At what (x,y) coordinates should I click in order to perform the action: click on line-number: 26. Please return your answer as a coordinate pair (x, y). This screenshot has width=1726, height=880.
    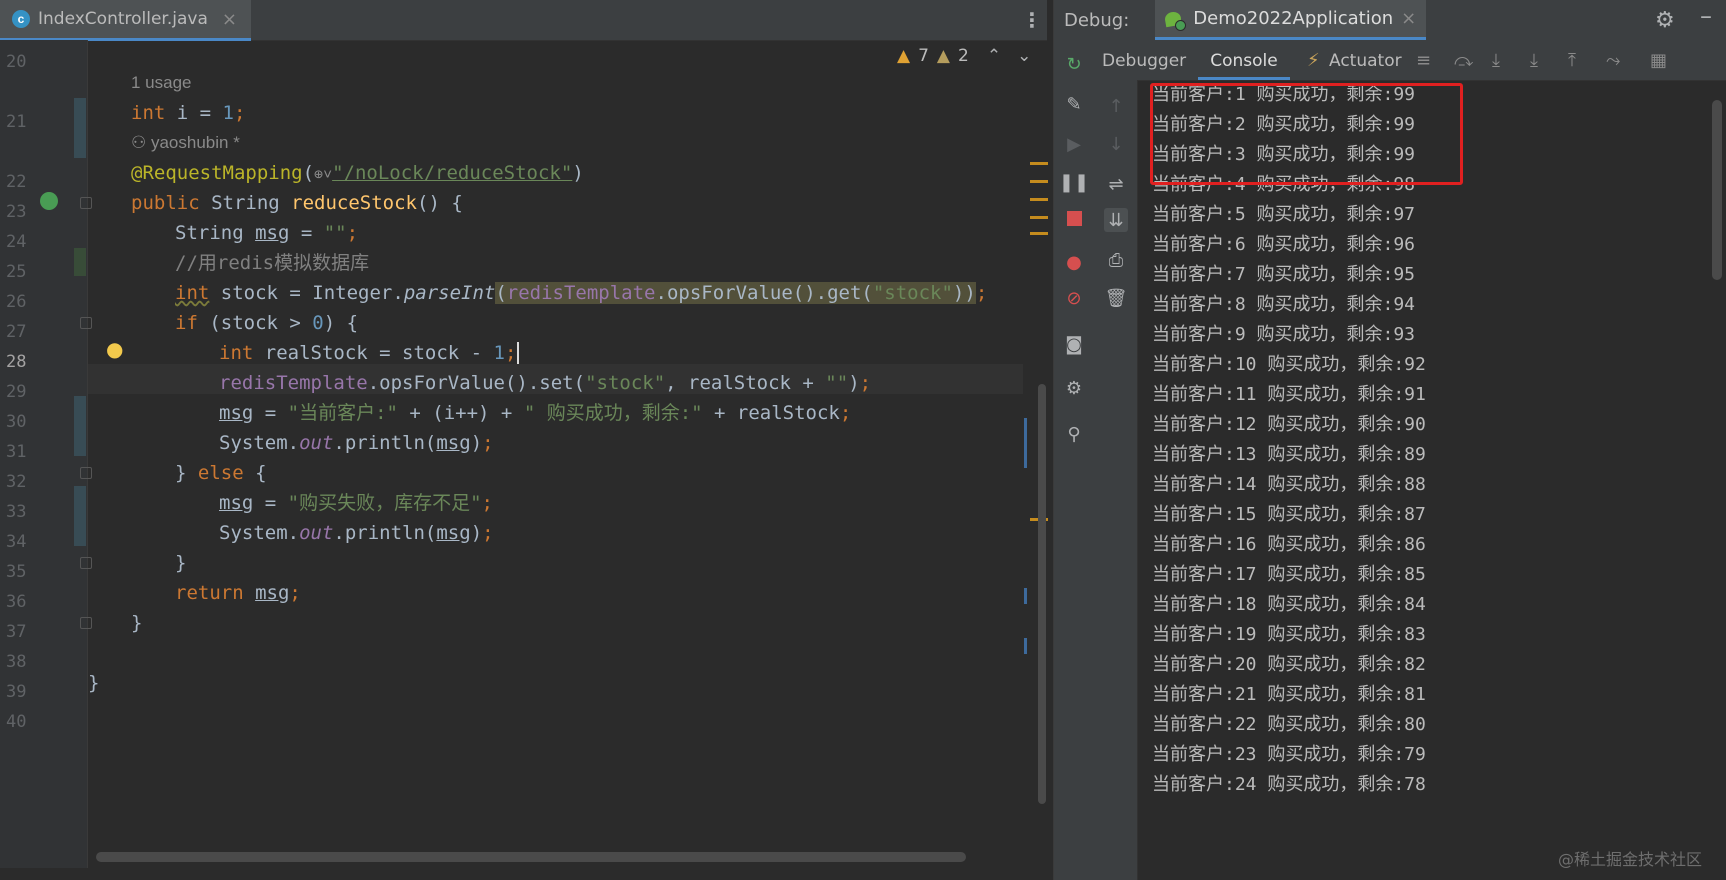
    Looking at the image, I should click on (21, 302).